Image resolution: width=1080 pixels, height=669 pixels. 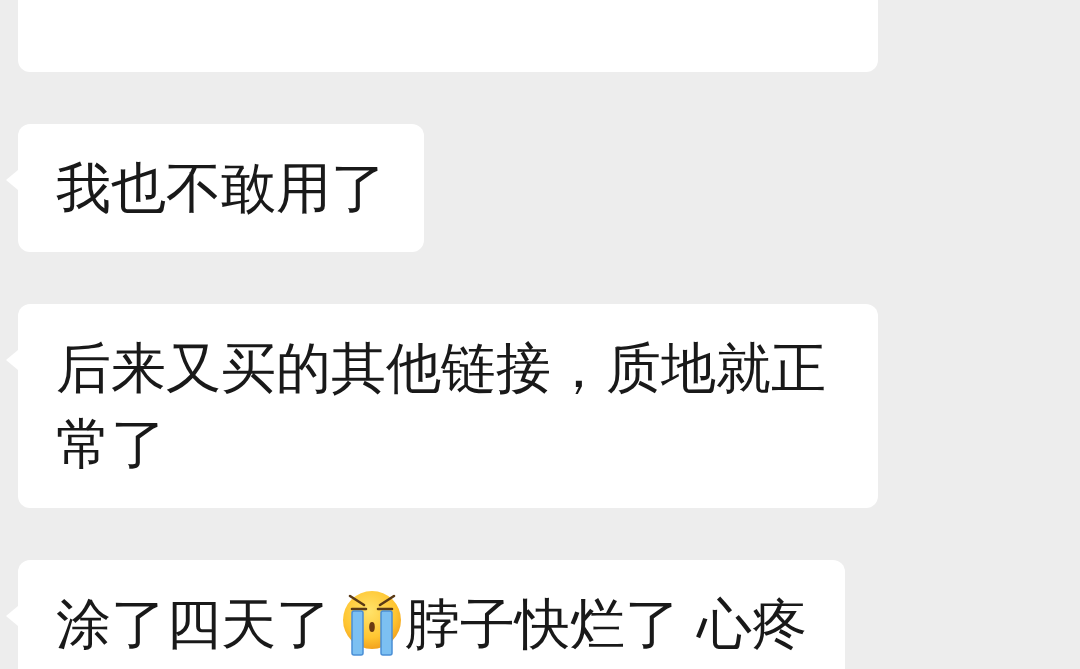 I want to click on crying-face-icon, so click(x=372, y=623).